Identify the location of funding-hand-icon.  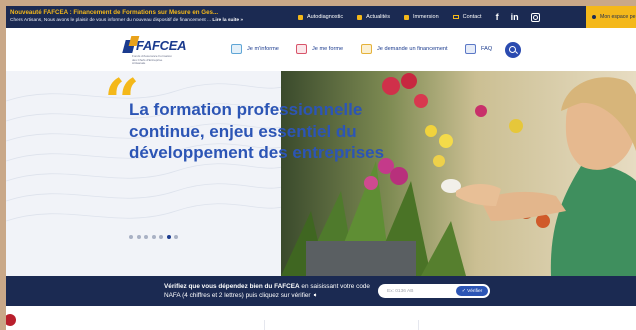
(366, 49).